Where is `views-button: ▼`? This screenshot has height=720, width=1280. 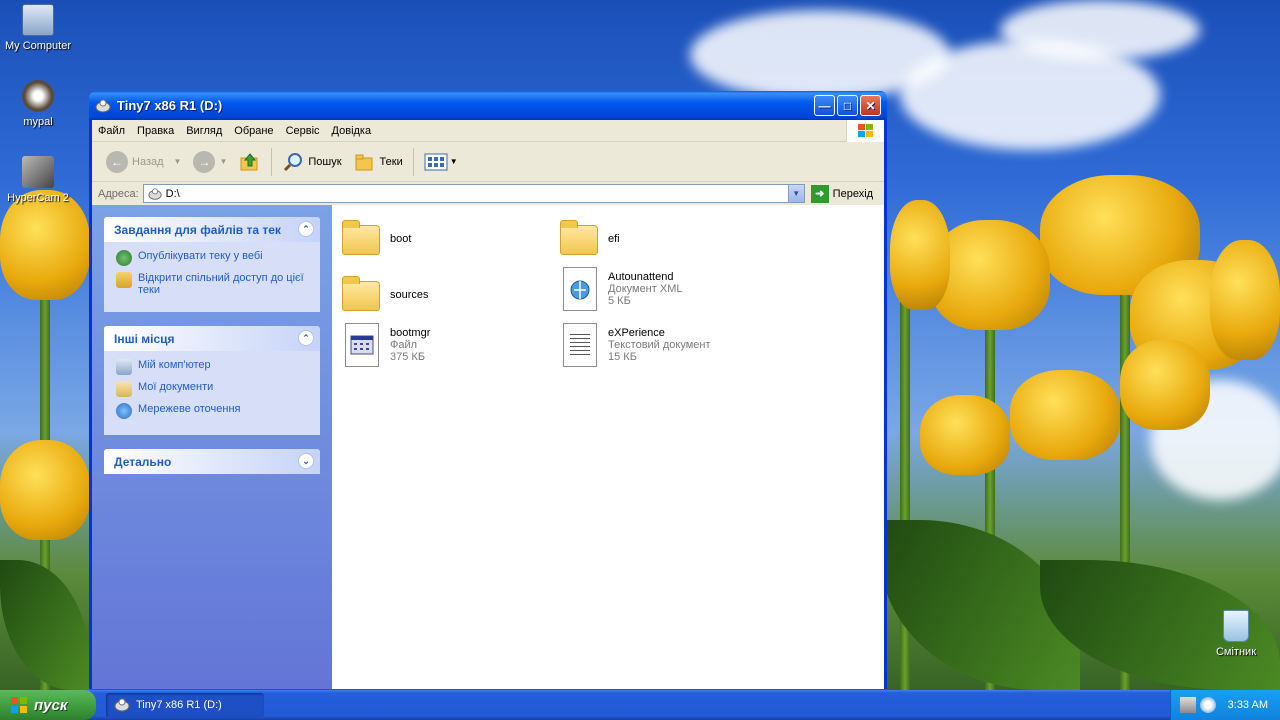 views-button: ▼ is located at coordinates (441, 162).